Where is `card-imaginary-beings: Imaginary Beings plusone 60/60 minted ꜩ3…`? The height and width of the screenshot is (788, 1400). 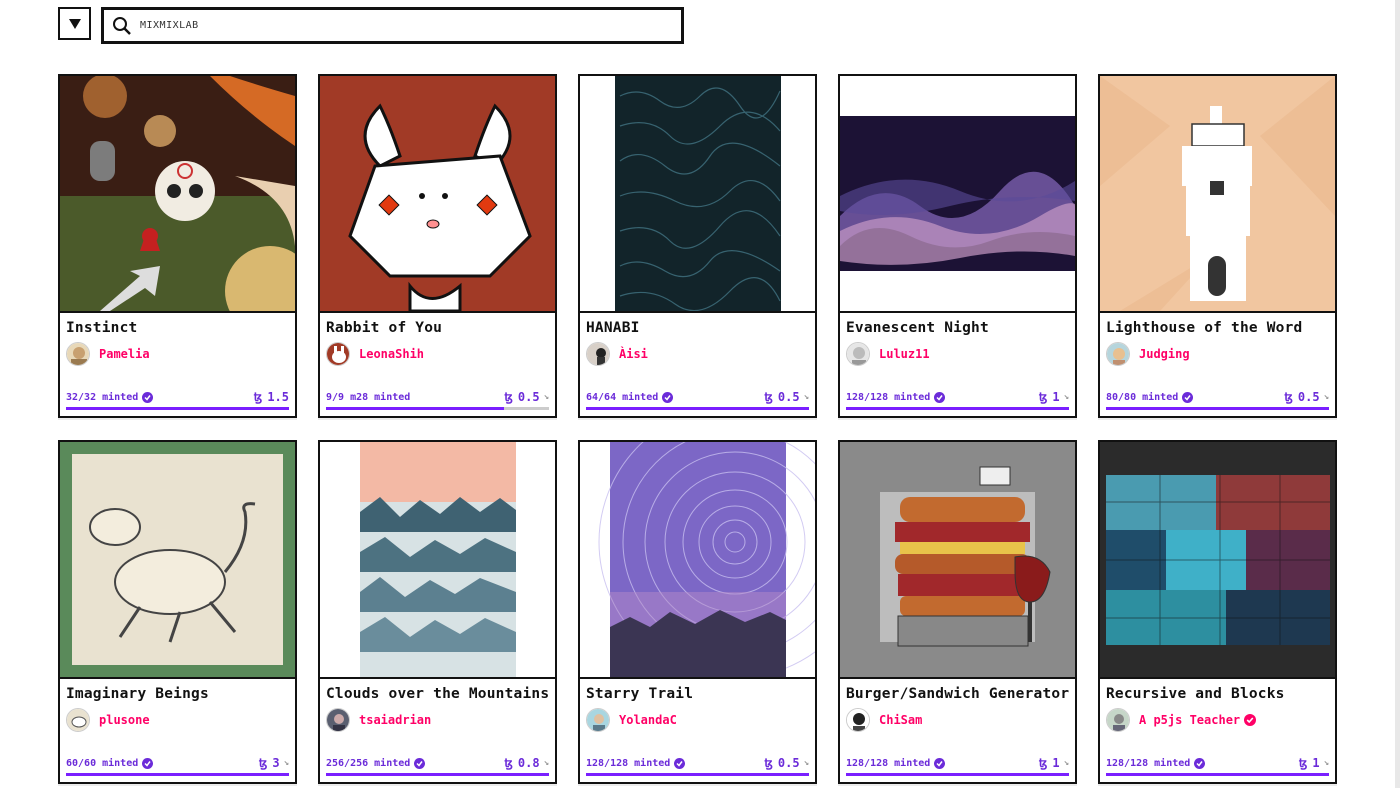
card-imaginary-beings: Imaginary Beings plusone 60/60 minted ꜩ3… is located at coordinates (177, 612).